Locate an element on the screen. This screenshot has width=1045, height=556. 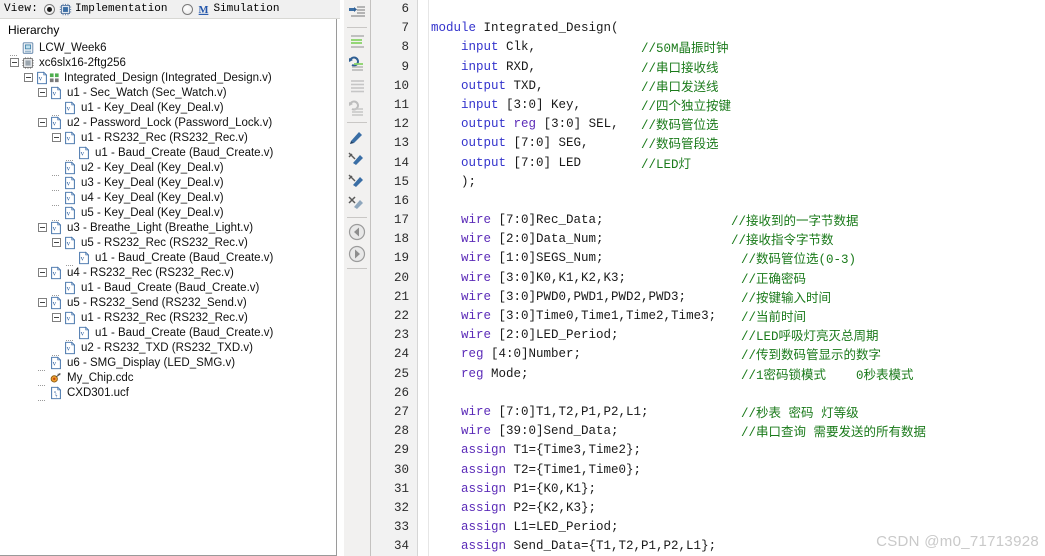
simulation-radio is located at coordinates (188, 9).